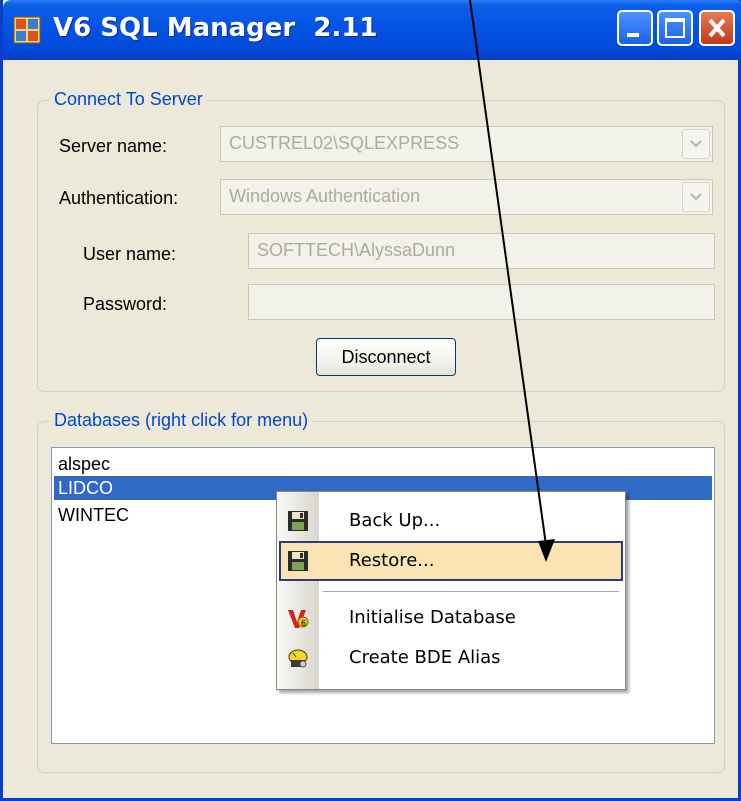 This screenshot has height=801, width=741. I want to click on user-name-value: SOFTTECH\AlyssaDunn, so click(356, 250).